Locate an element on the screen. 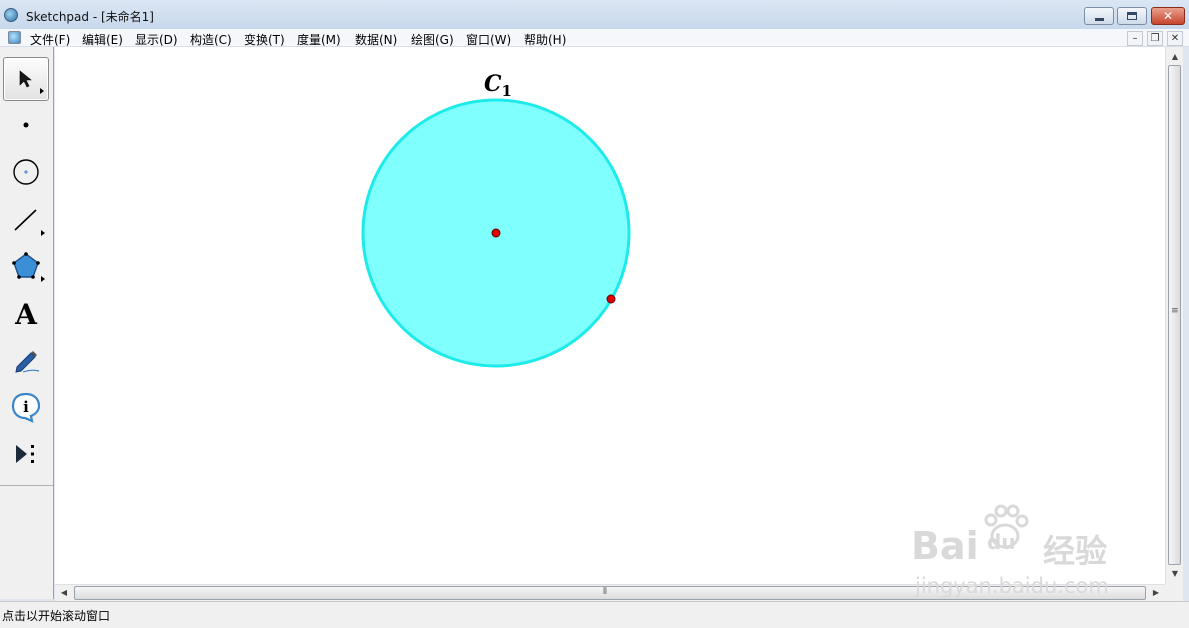 This screenshot has width=1189, height=628. pentagon-icon is located at coordinates (26, 265).